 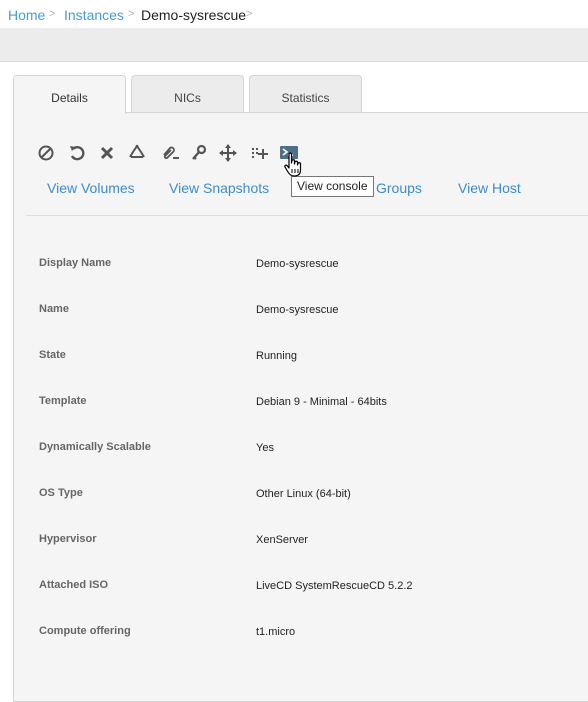 What do you see at coordinates (68, 539) in the screenshot?
I see `detail-label: Hypervisor` at bounding box center [68, 539].